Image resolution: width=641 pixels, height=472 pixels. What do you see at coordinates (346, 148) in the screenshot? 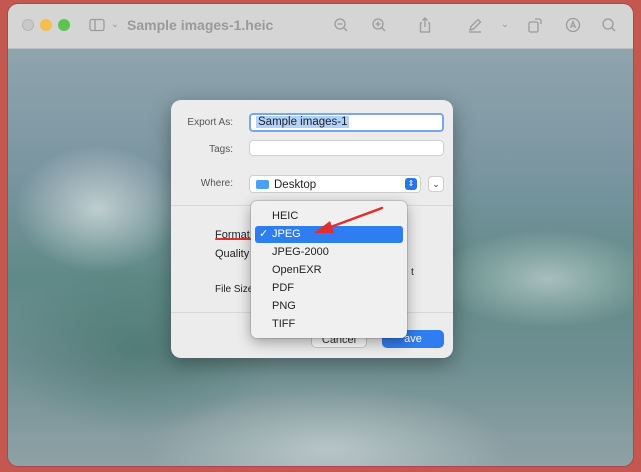
I see `tags-field` at bounding box center [346, 148].